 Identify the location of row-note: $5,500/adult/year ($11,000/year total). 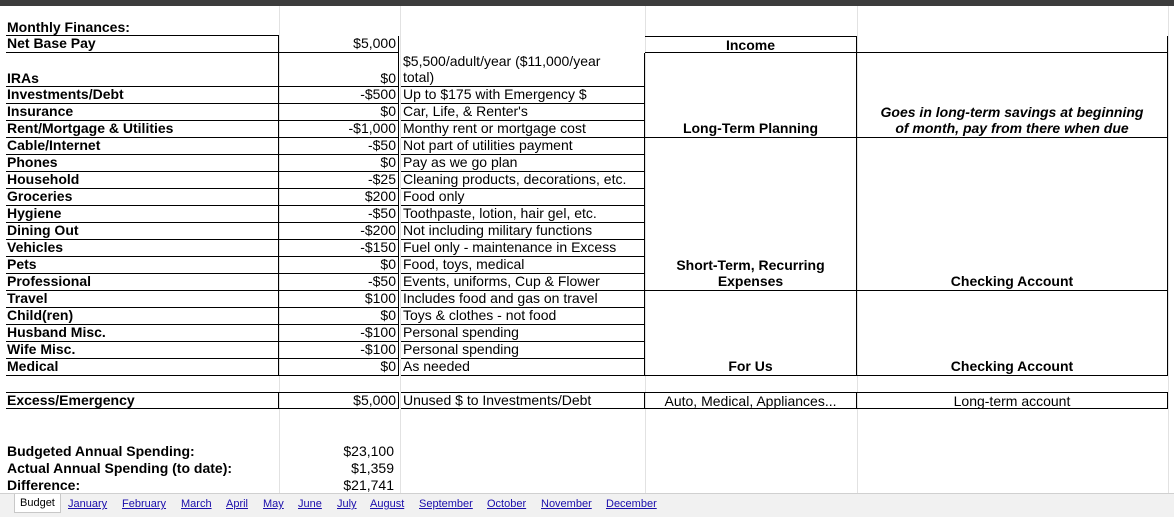
(523, 70).